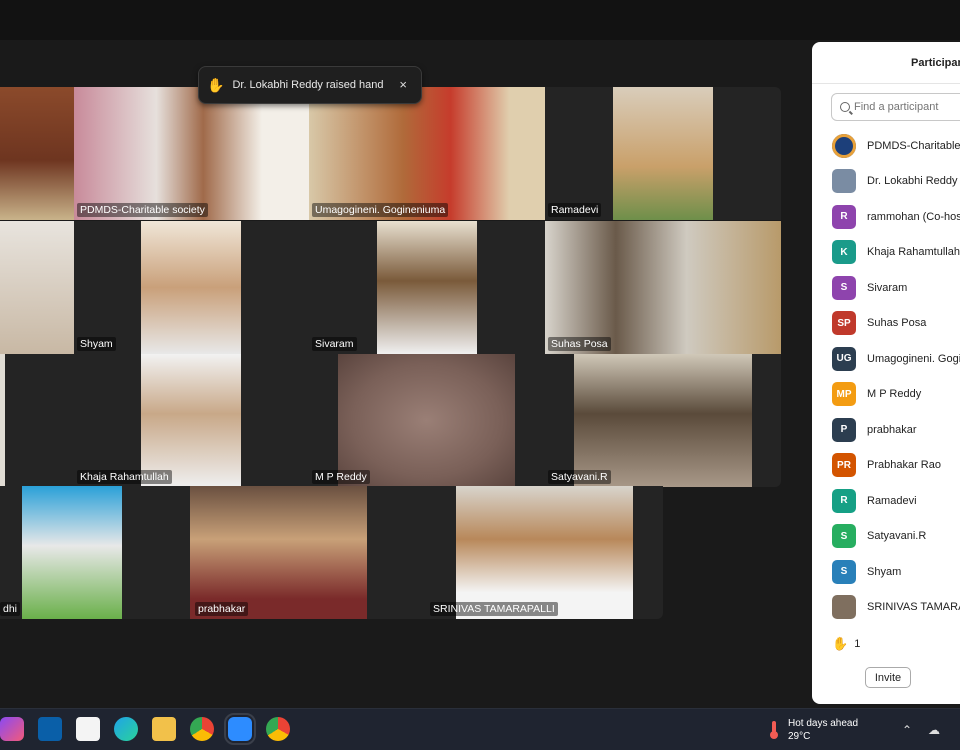  I want to click on chrome-icon, so click(202, 729).